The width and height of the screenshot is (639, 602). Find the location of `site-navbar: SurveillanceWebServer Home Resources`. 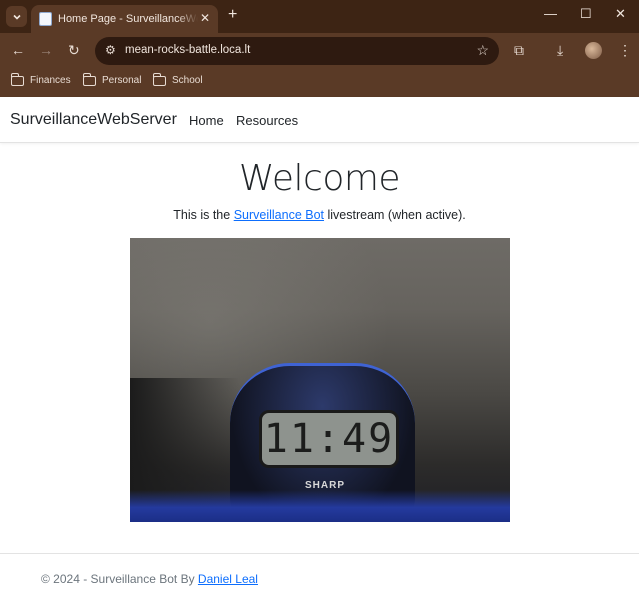

site-navbar: SurveillanceWebServer Home Resources is located at coordinates (319, 120).